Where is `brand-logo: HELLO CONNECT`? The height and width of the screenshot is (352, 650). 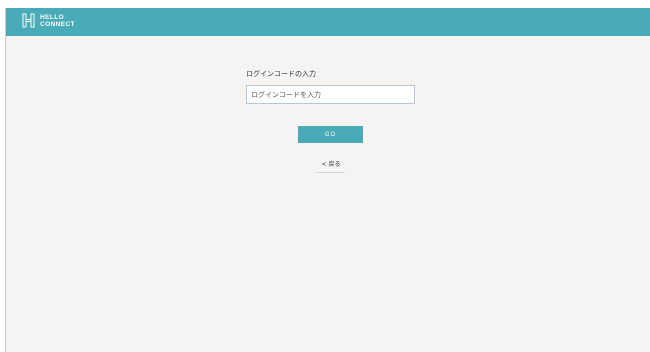 brand-logo: HELLO CONNECT is located at coordinates (48, 20).